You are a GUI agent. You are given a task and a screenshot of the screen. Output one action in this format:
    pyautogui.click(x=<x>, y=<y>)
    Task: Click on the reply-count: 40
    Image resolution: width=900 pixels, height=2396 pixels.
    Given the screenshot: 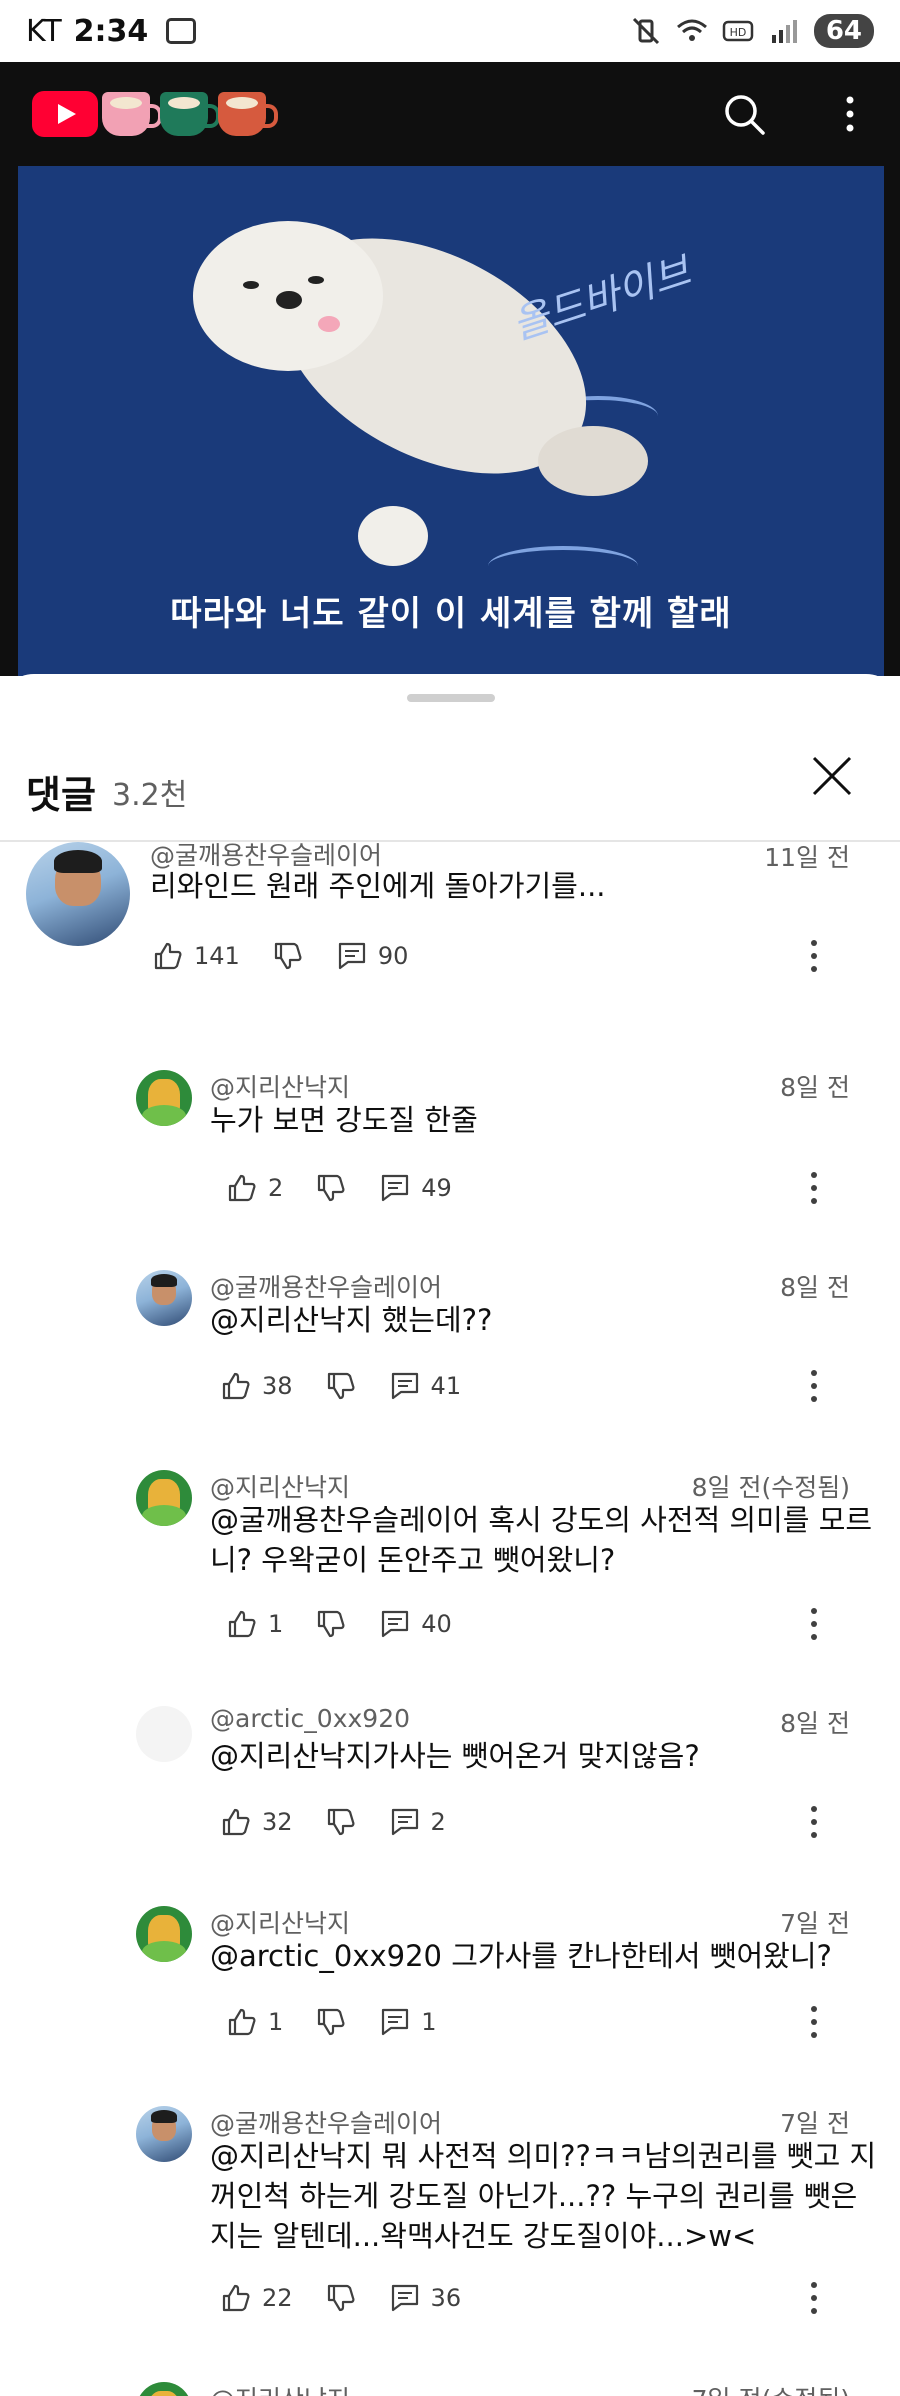 What is the action you would take?
    pyautogui.click(x=436, y=1624)
    